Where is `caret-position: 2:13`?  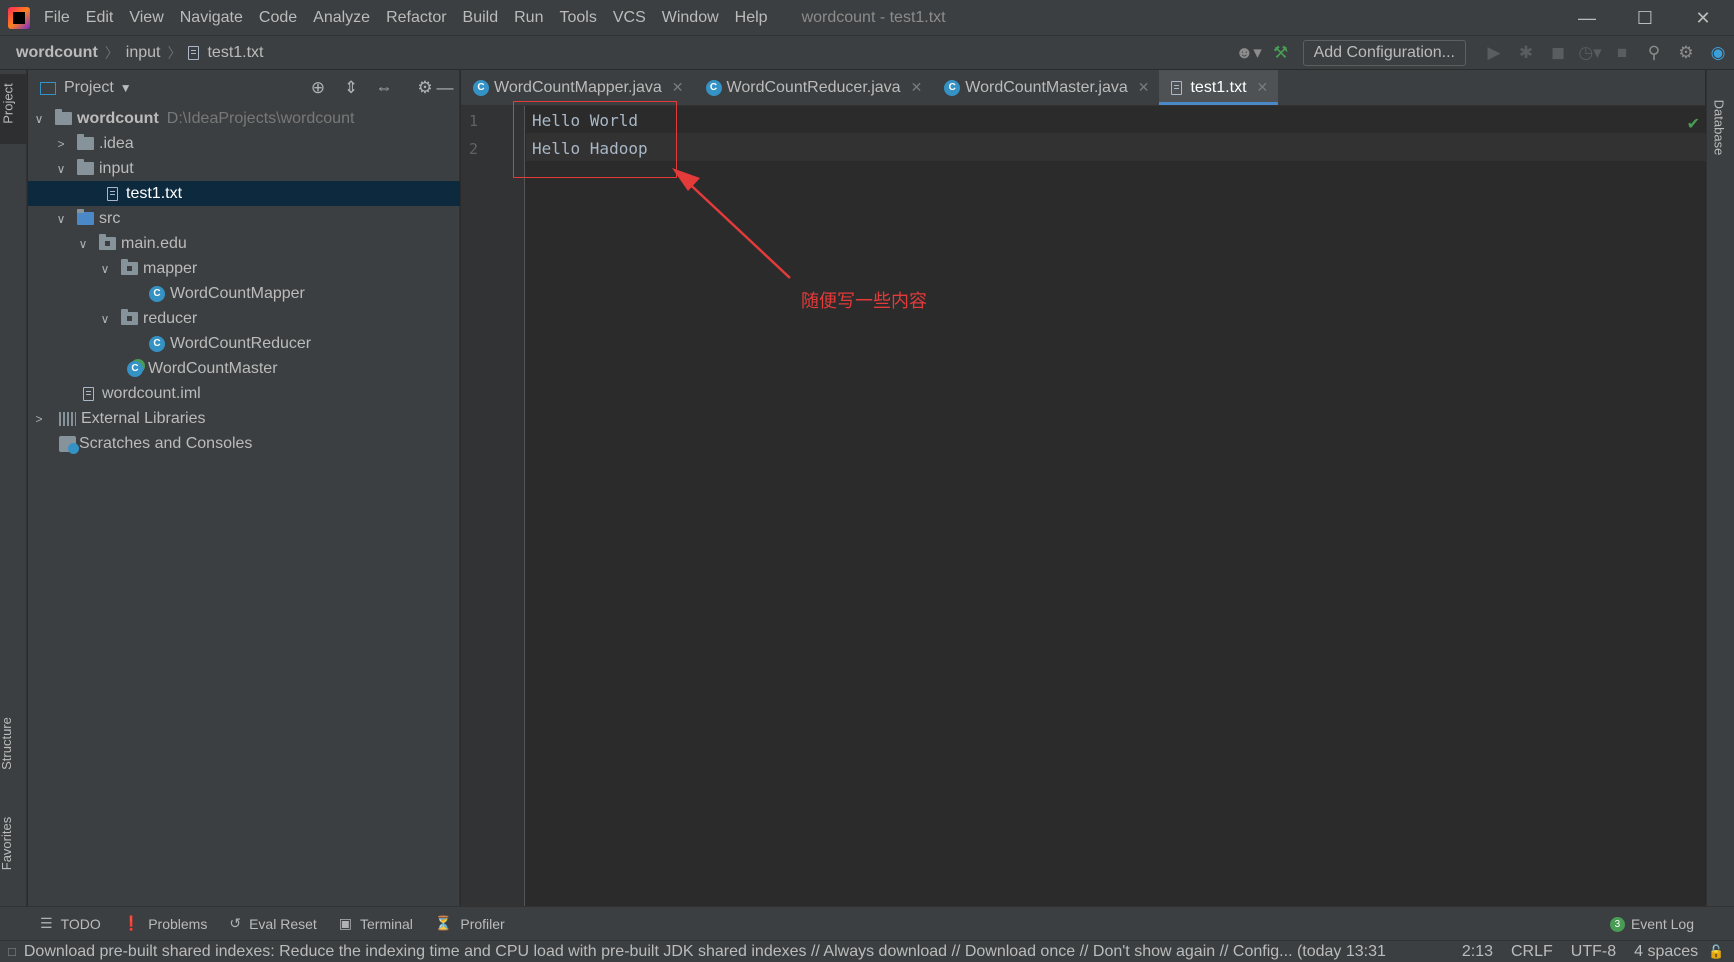
caret-position: 2:13 is located at coordinates (1477, 952).